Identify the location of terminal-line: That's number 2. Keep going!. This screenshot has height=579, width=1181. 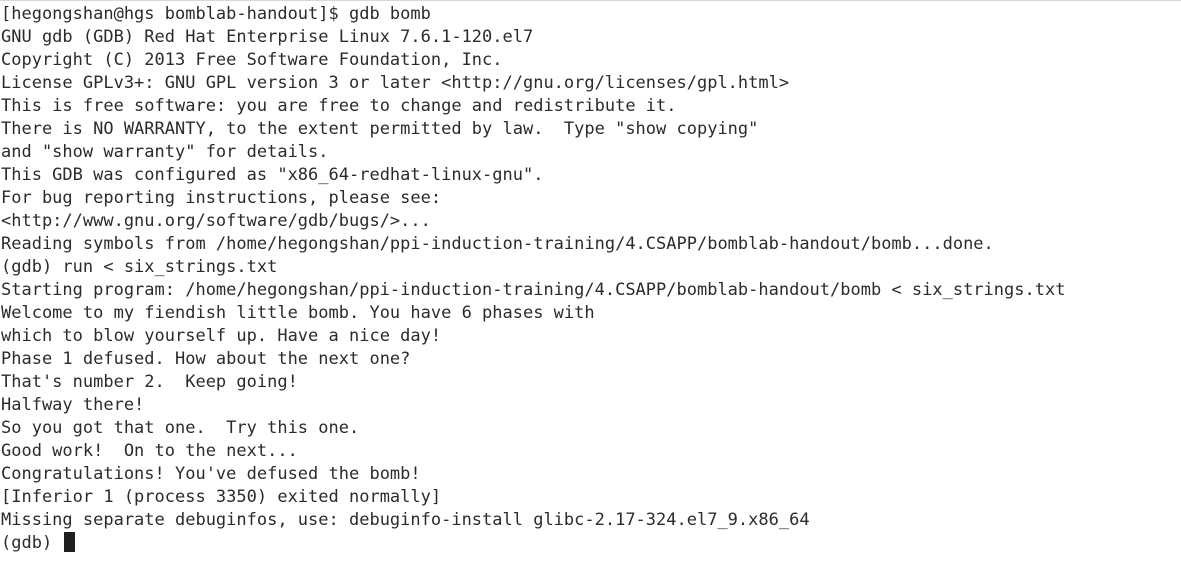
(149, 382).